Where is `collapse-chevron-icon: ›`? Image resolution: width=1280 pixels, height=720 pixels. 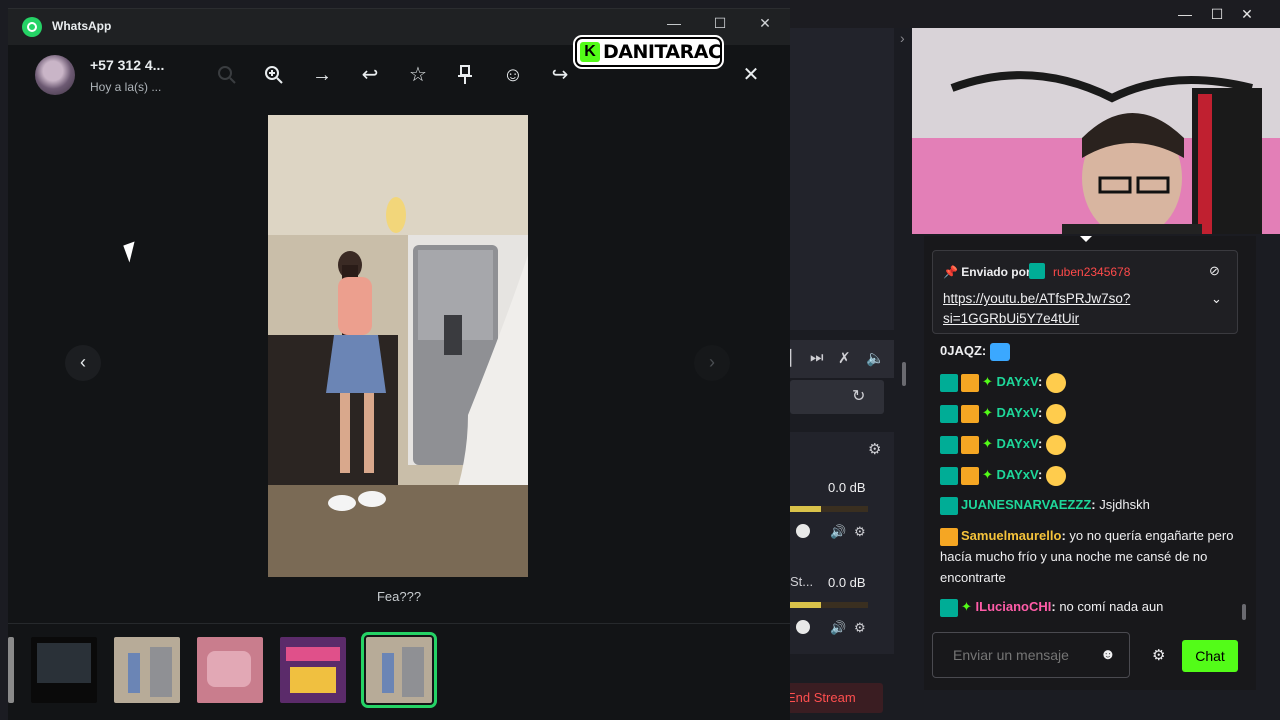 collapse-chevron-icon: › is located at coordinates (902, 38).